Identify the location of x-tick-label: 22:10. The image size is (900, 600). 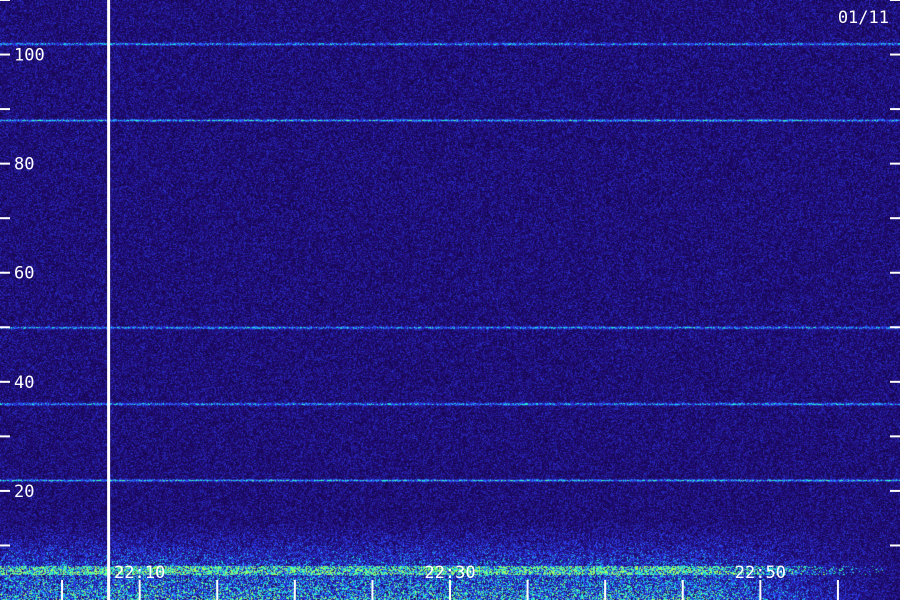
(139, 573).